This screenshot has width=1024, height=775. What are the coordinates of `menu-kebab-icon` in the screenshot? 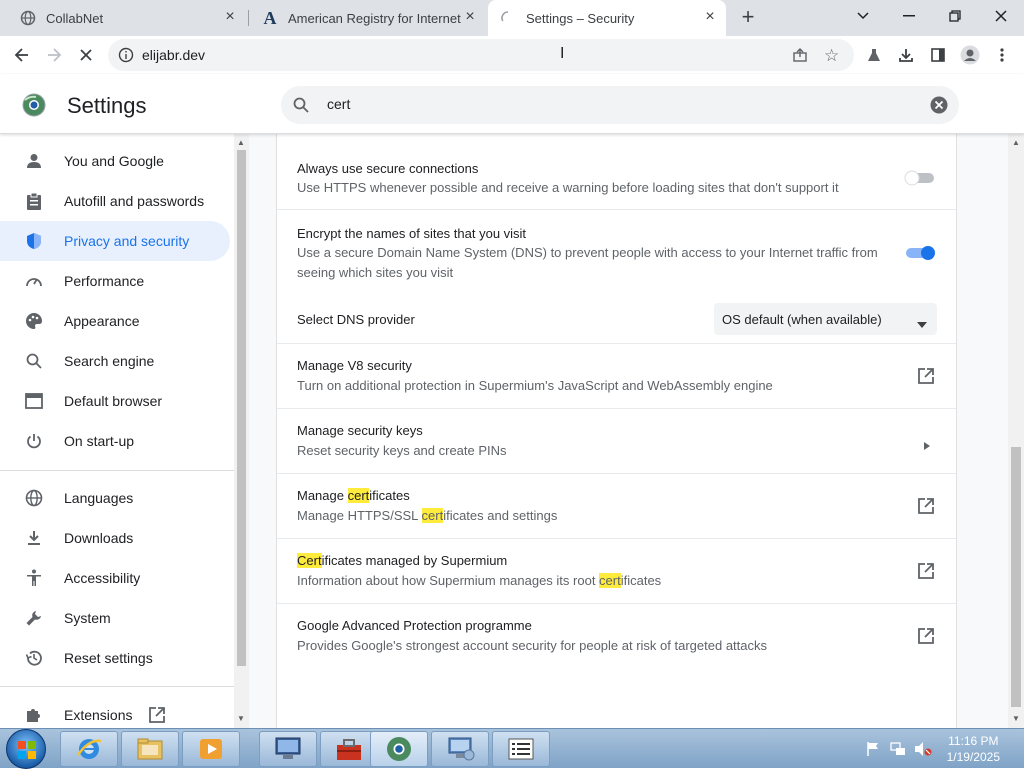 It's located at (1002, 55).